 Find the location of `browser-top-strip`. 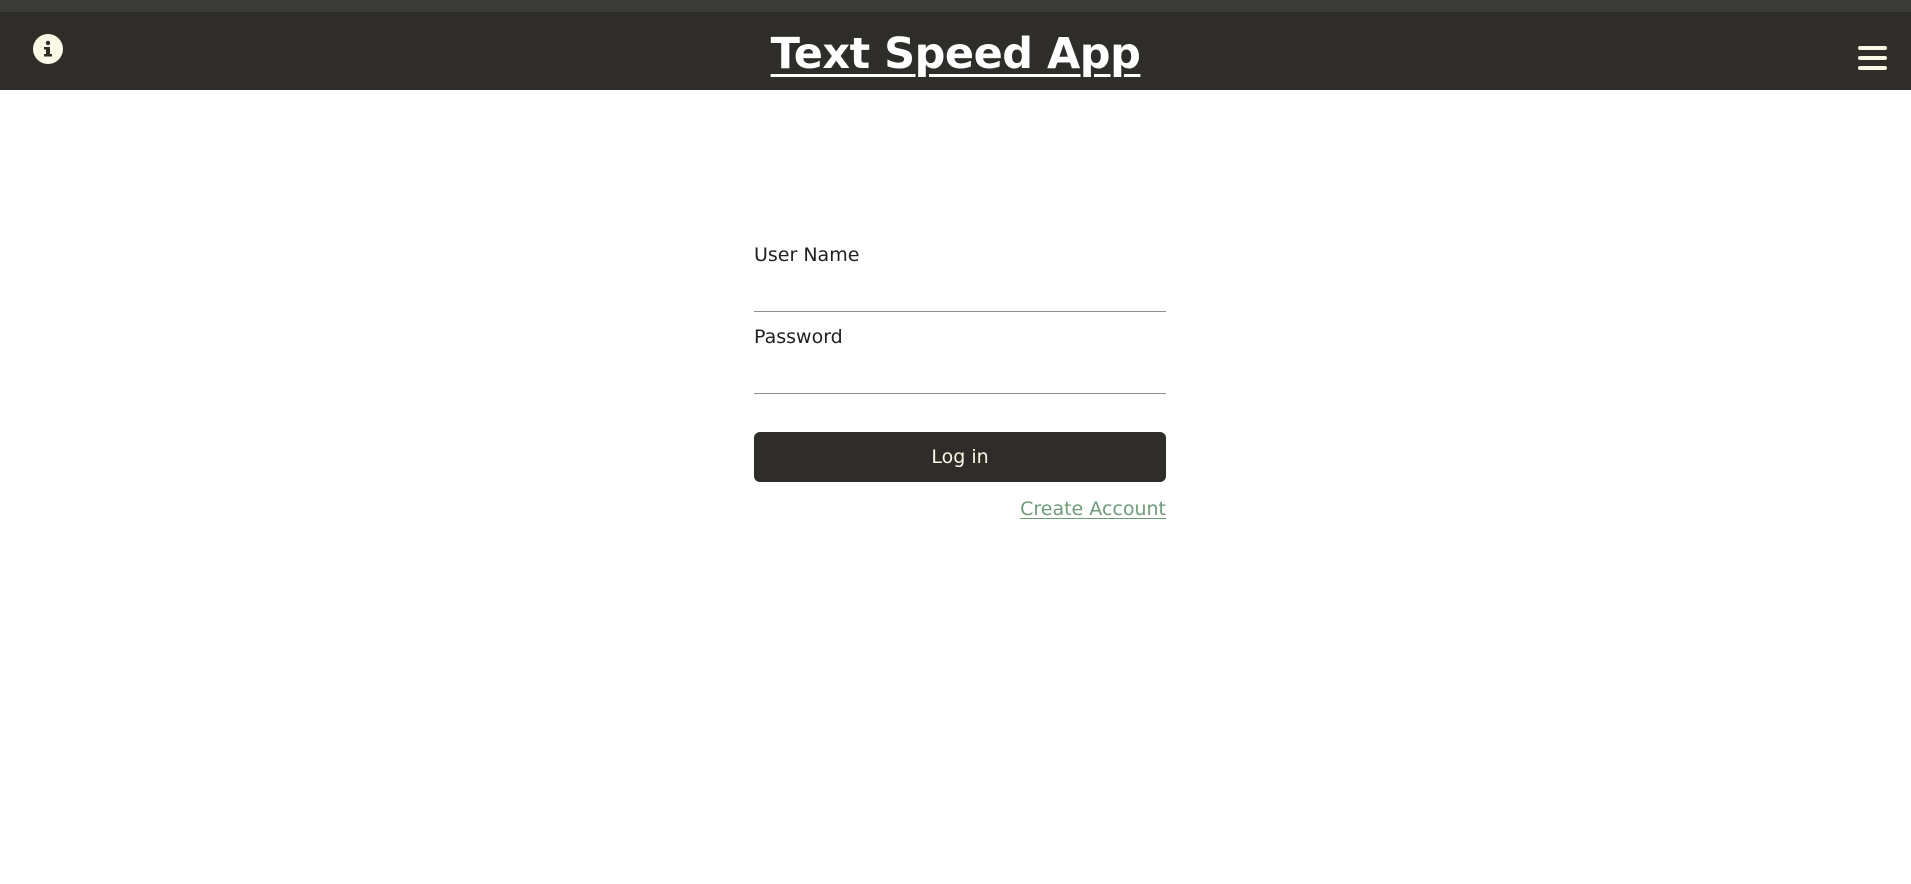

browser-top-strip is located at coordinates (955, 6).